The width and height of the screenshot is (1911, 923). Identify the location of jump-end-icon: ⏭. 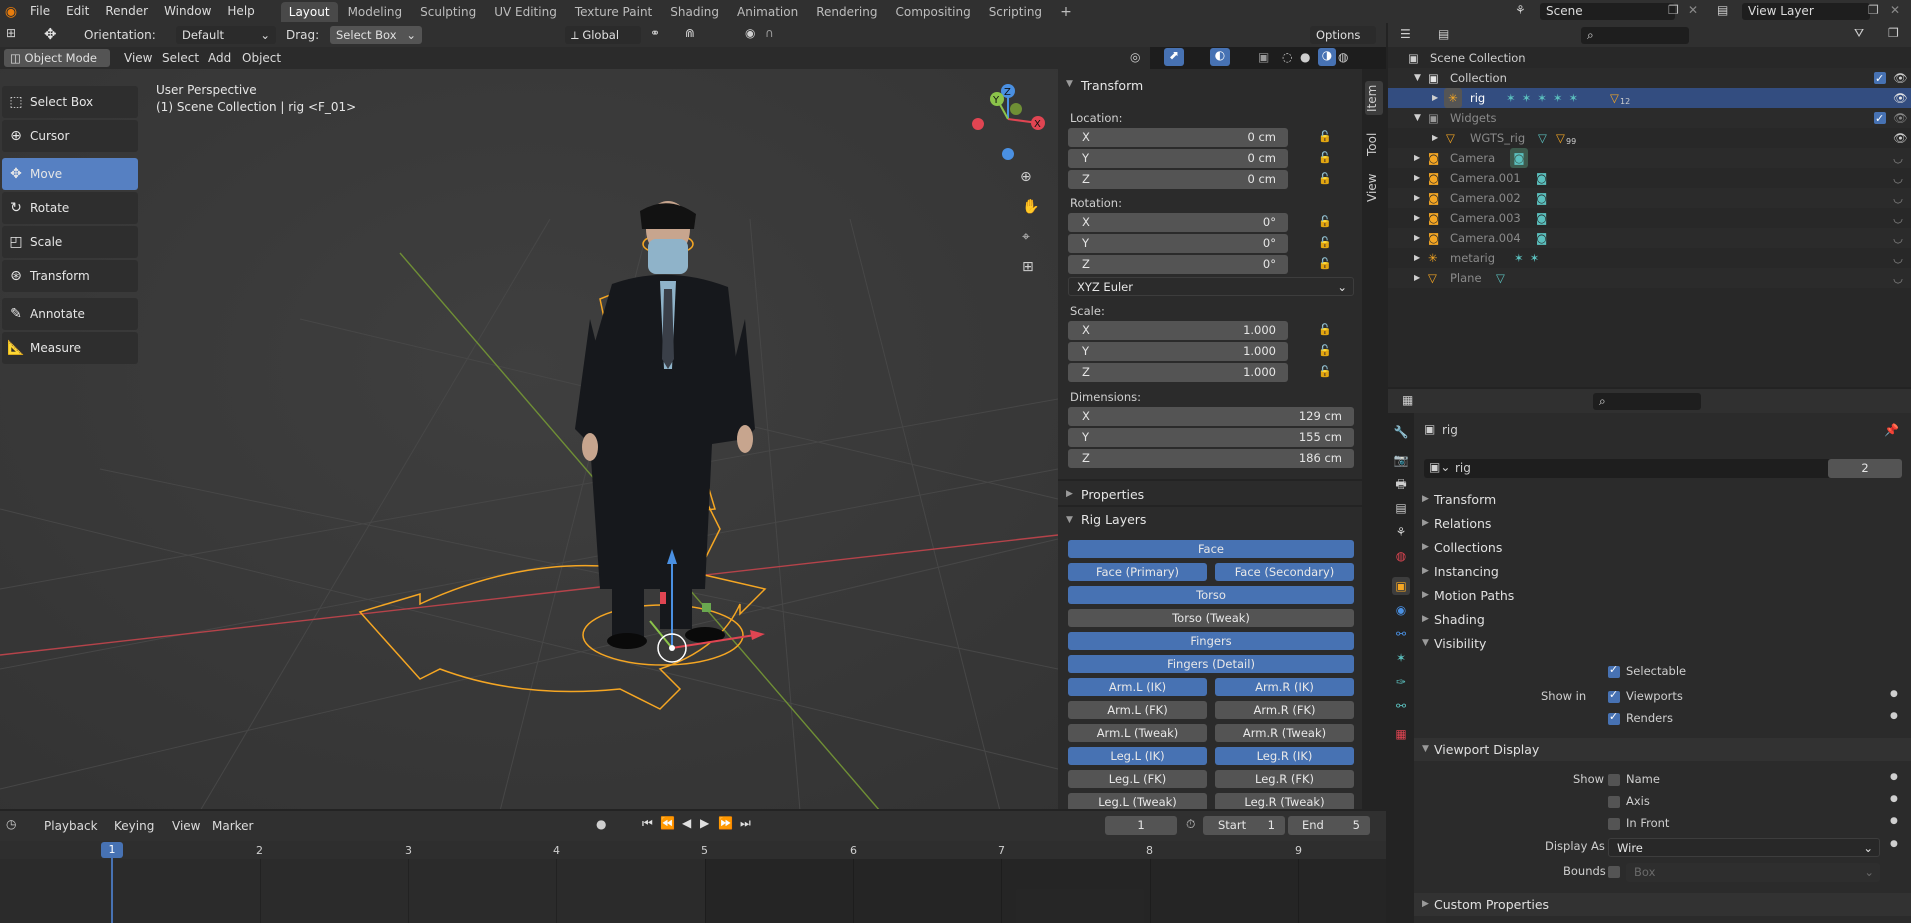
(745, 823).